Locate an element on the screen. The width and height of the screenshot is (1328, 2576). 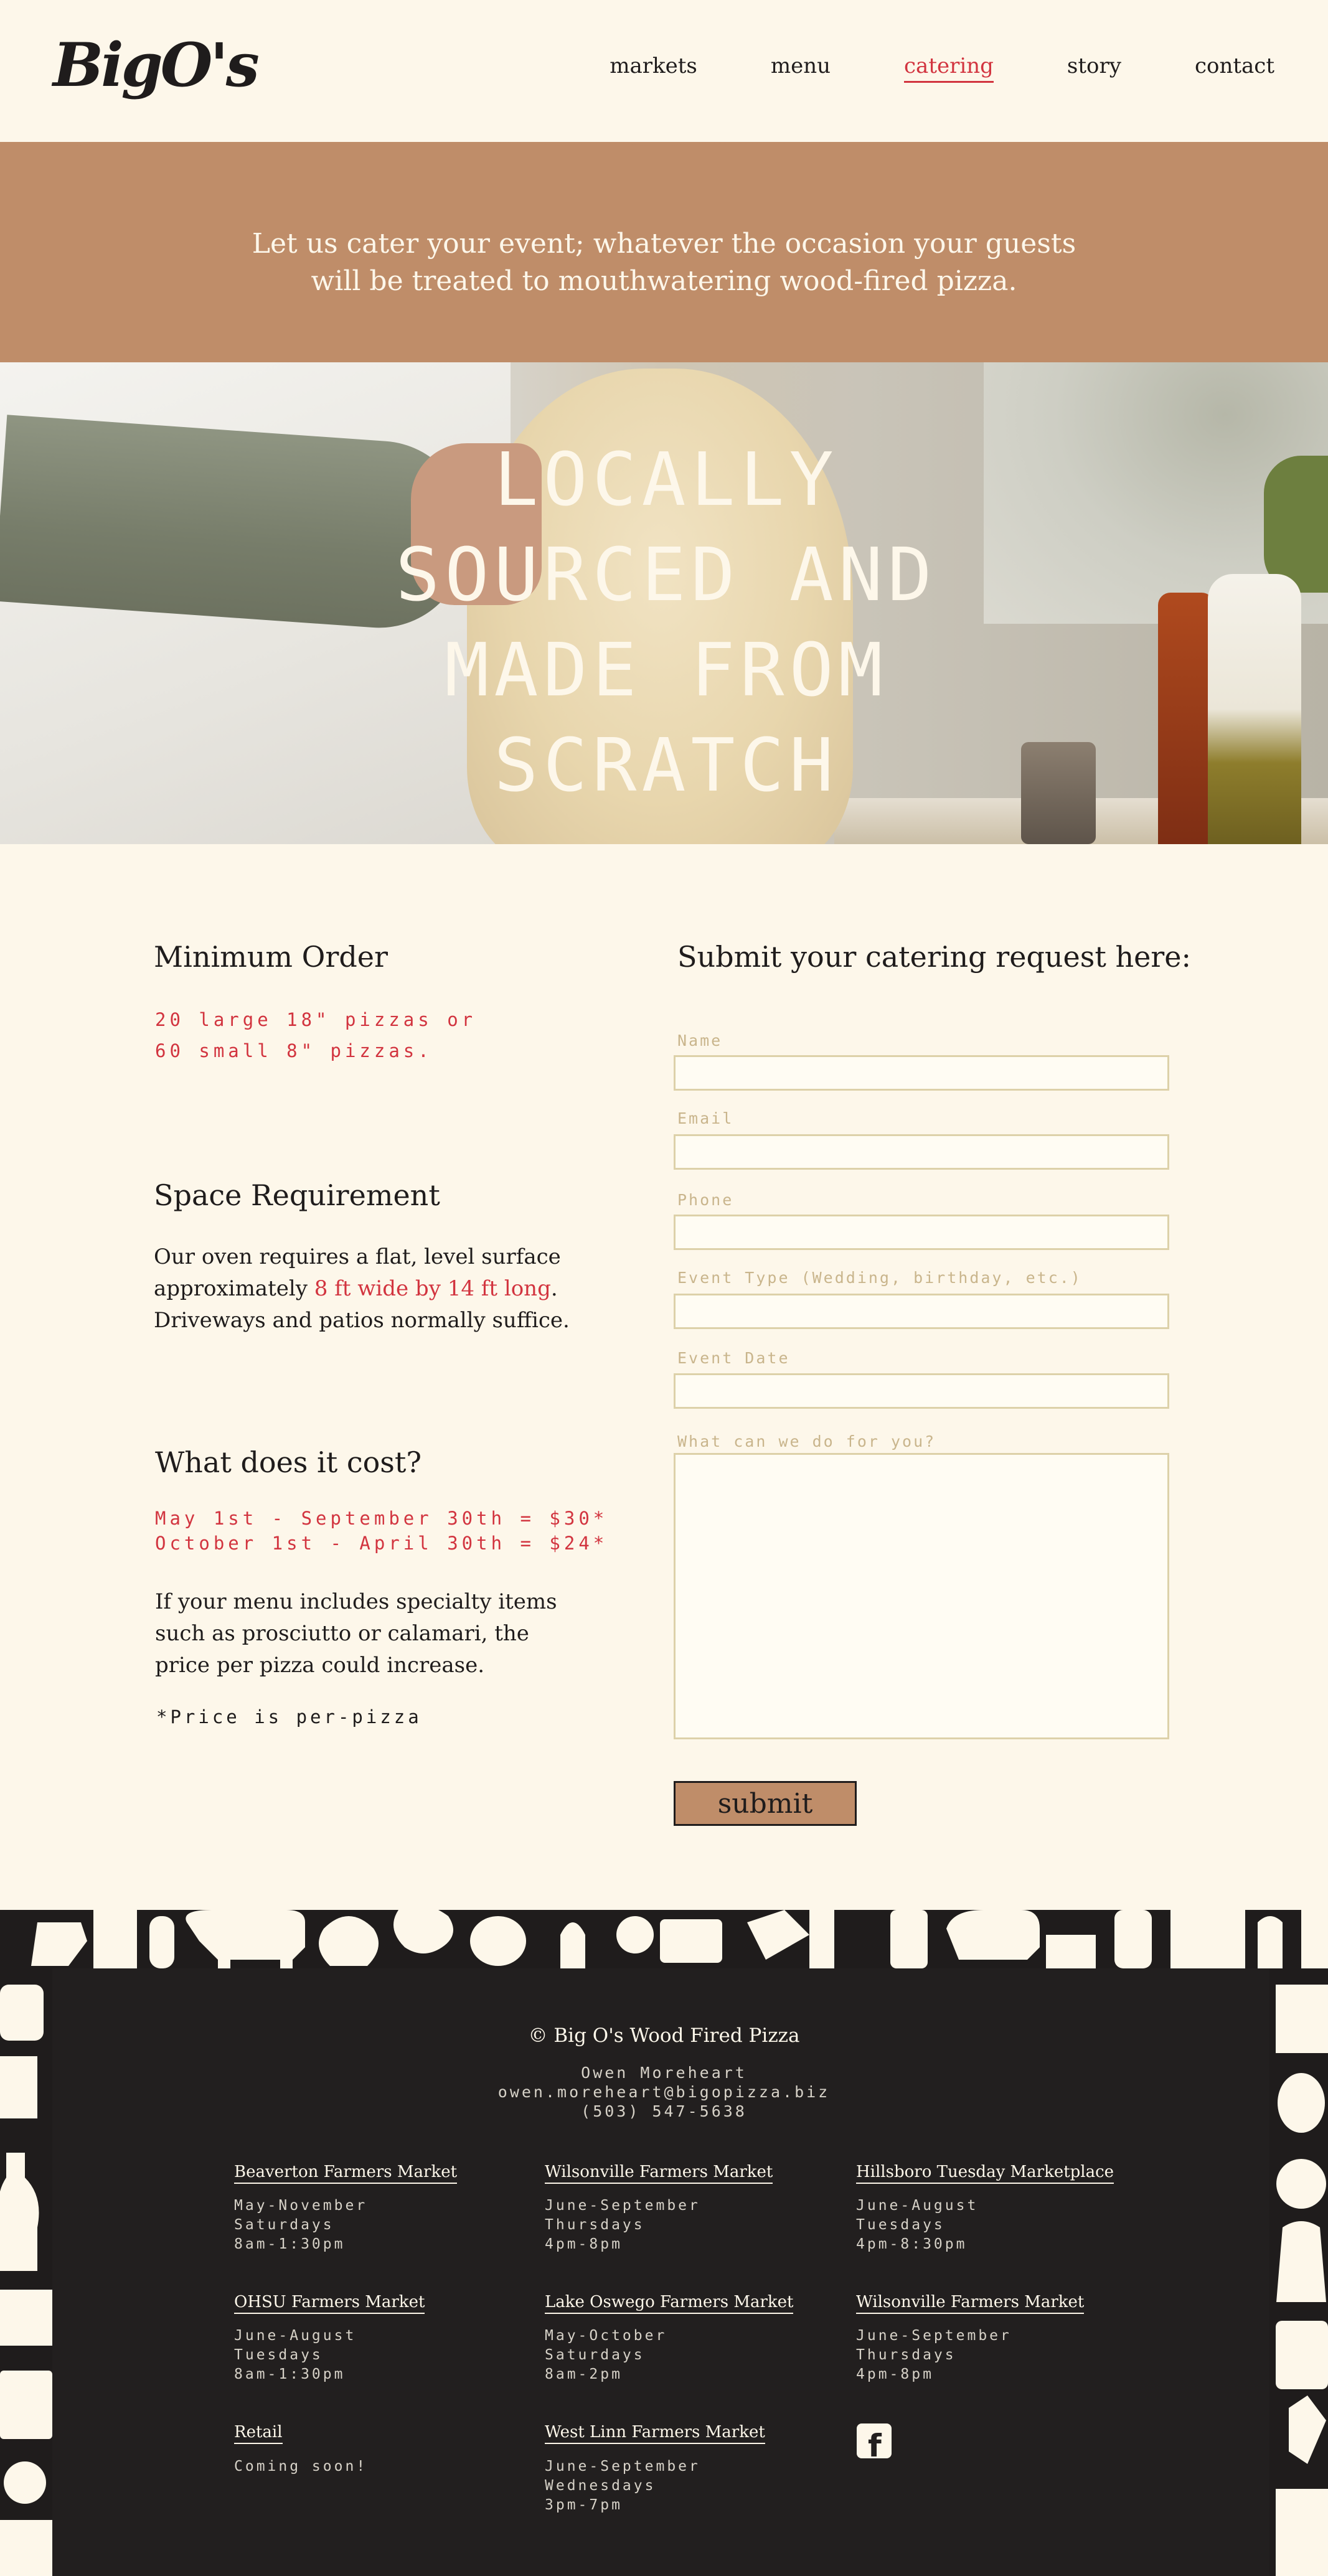
space-line-3: Driveways and patios normally suffice. is located at coordinates (362, 1320).